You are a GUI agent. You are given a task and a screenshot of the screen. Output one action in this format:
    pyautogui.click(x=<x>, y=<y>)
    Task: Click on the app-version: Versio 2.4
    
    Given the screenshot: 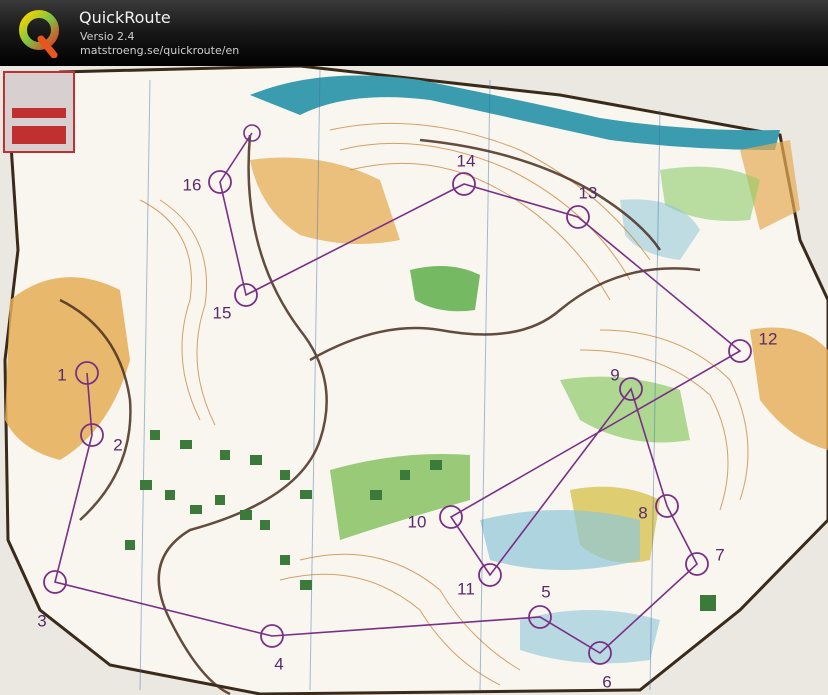 What is the action you would take?
    pyautogui.click(x=107, y=36)
    